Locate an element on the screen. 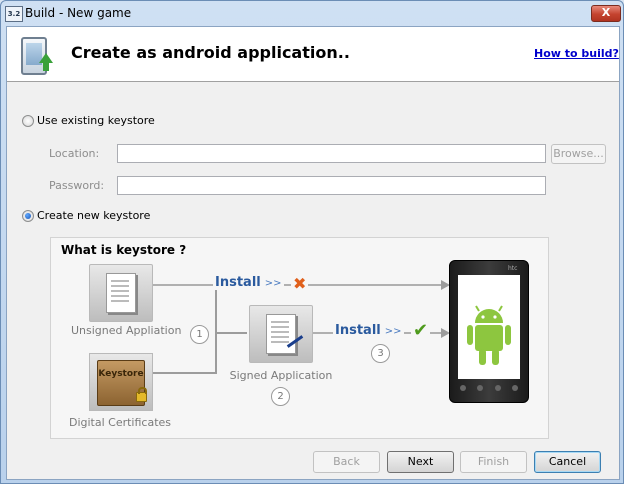 This screenshot has width=624, height=484. document-icon is located at coordinates (121, 293).